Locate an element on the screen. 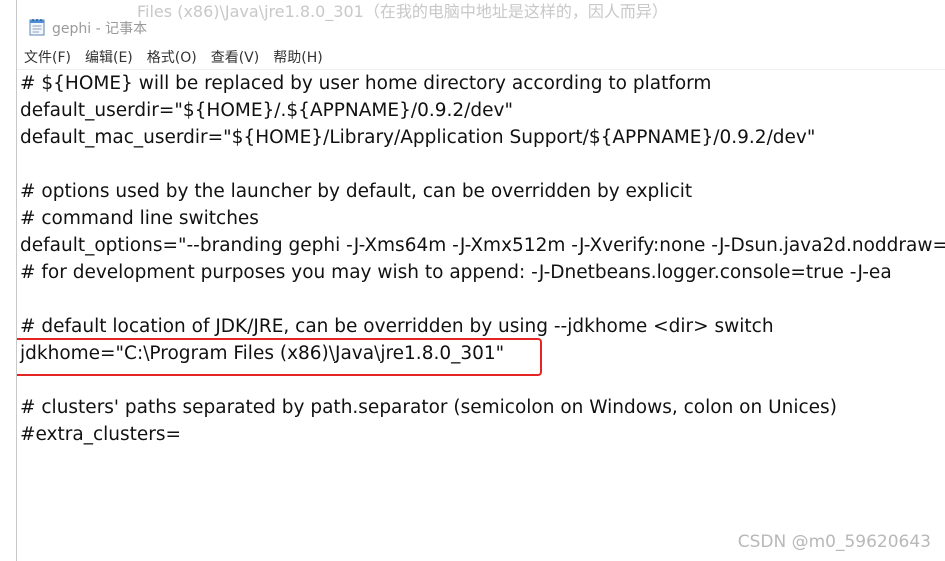 Image resolution: width=945 pixels, height=561 pixels. red-highlight-box is located at coordinates (279, 357).